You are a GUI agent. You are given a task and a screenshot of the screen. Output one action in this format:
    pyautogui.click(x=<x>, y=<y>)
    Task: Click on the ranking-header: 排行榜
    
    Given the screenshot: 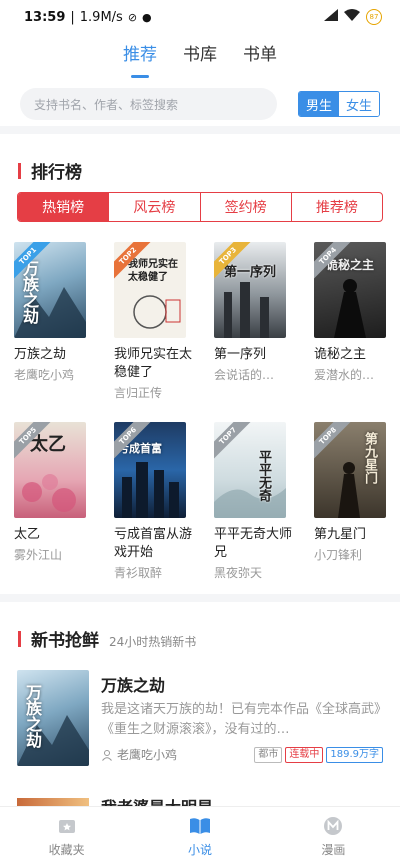 What is the action you would take?
    pyautogui.click(x=50, y=170)
    